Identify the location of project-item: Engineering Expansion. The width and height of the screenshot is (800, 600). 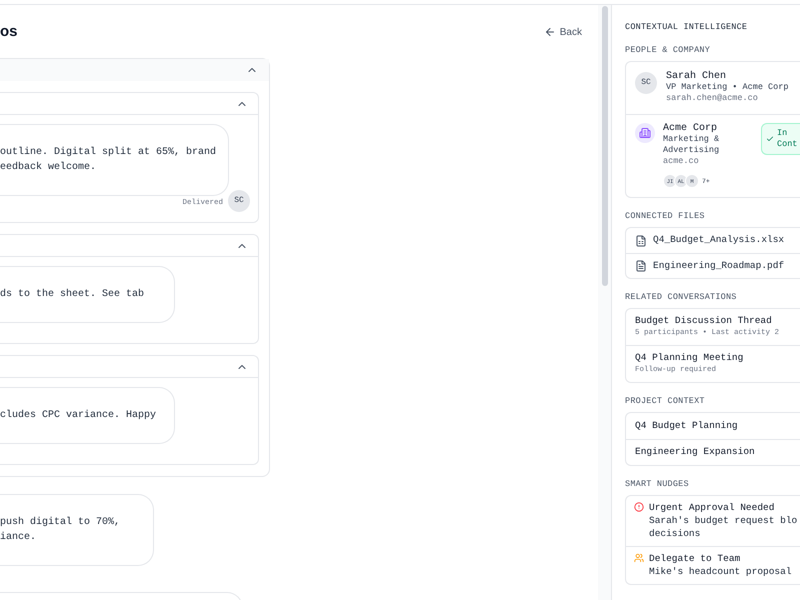
(713, 452).